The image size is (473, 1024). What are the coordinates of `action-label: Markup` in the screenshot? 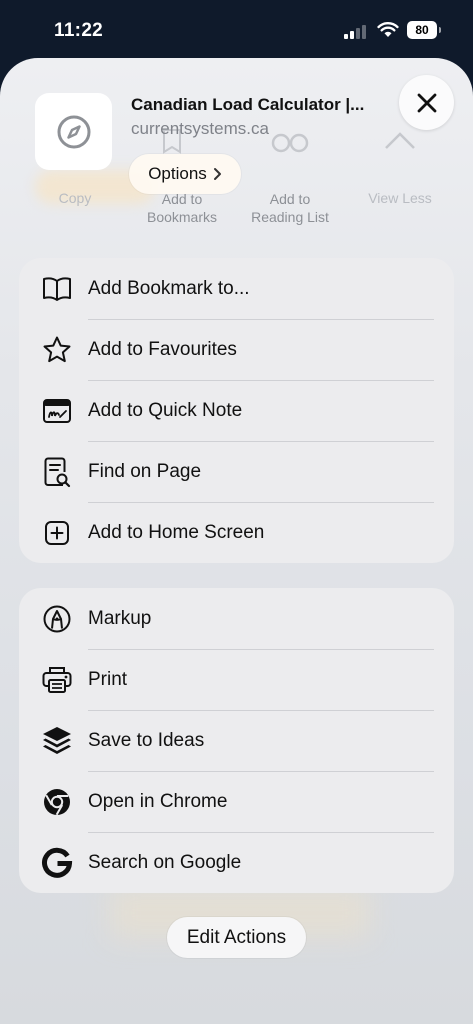 It's located at (120, 618).